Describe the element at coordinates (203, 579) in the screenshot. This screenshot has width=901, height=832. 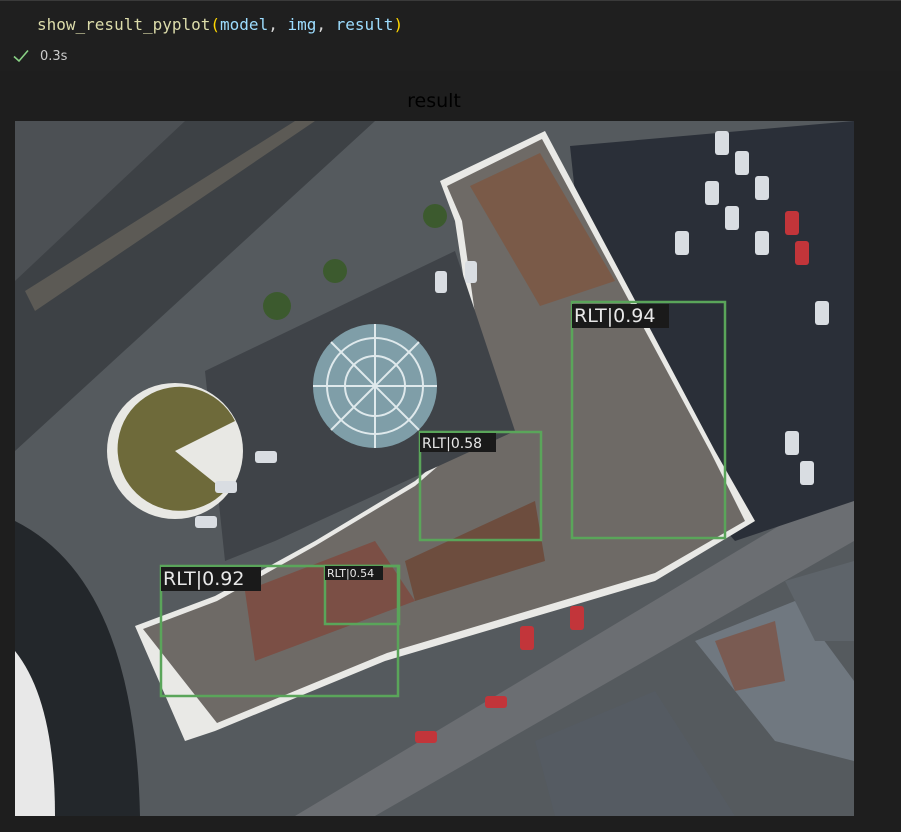
I see `bbox-label: RLT|0.92` at that location.